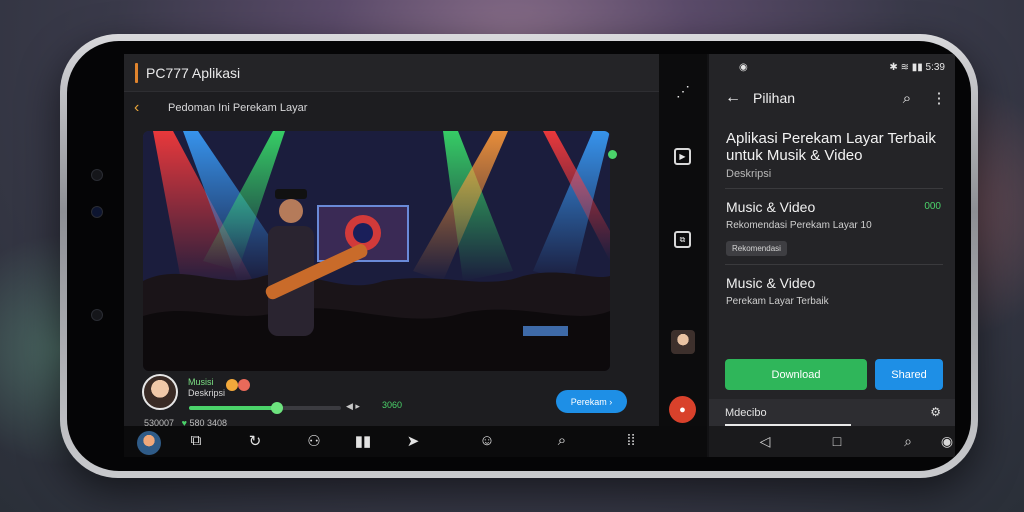 This screenshot has height=512, width=1024. I want to click on shared-button: Shared, so click(909, 374).